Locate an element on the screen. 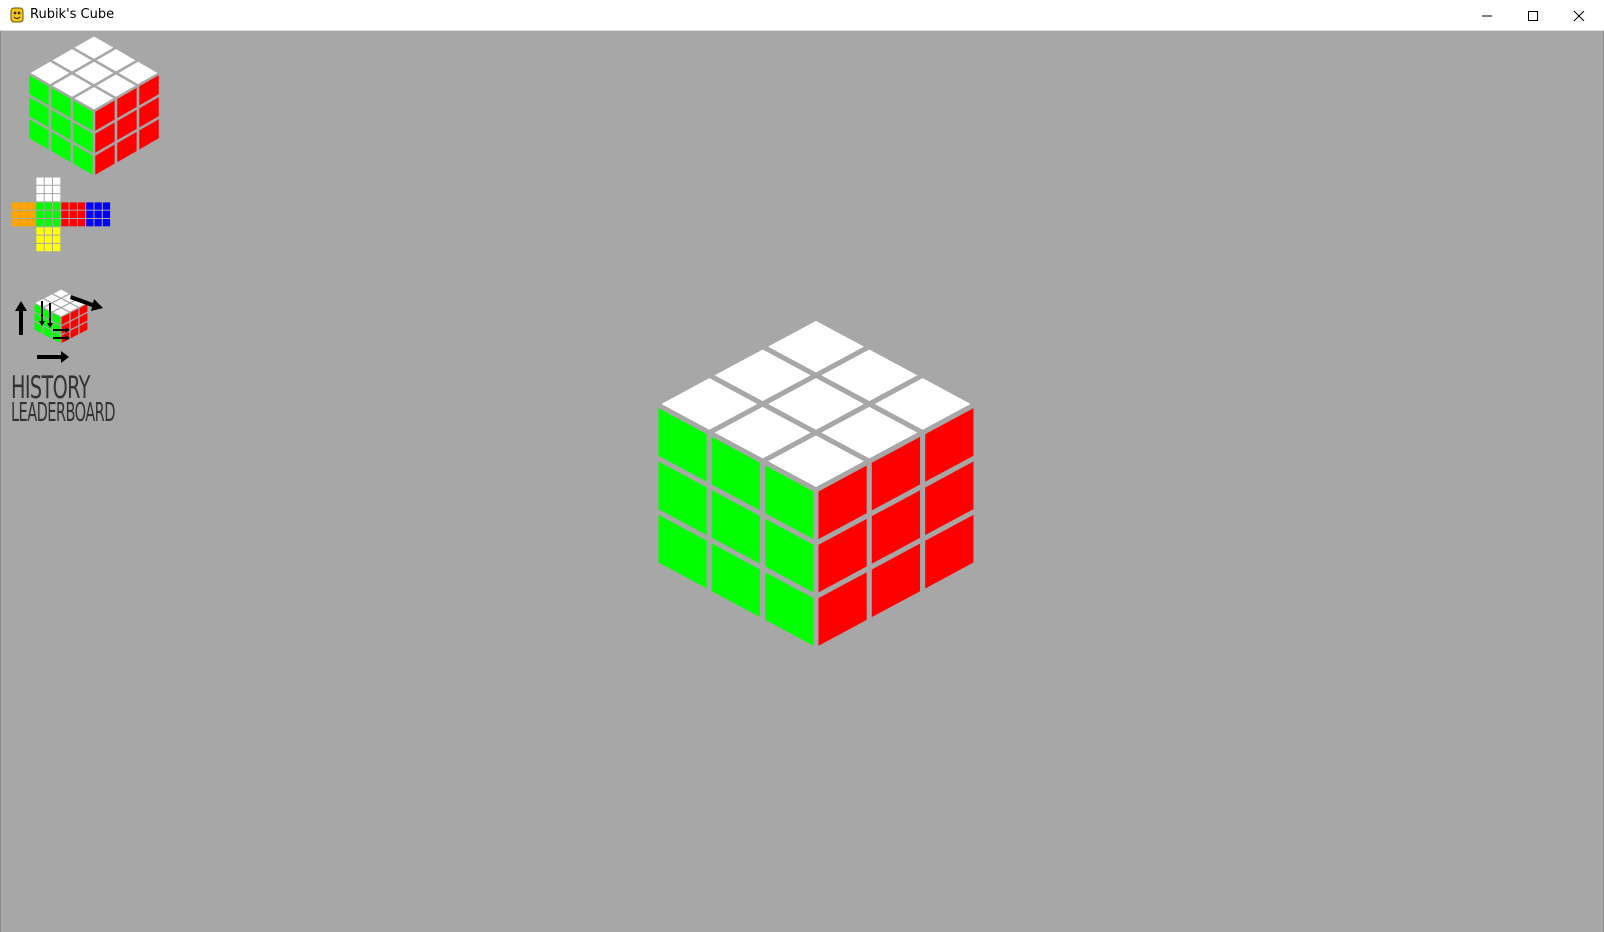  cube-net-image is located at coordinates (61, 214).